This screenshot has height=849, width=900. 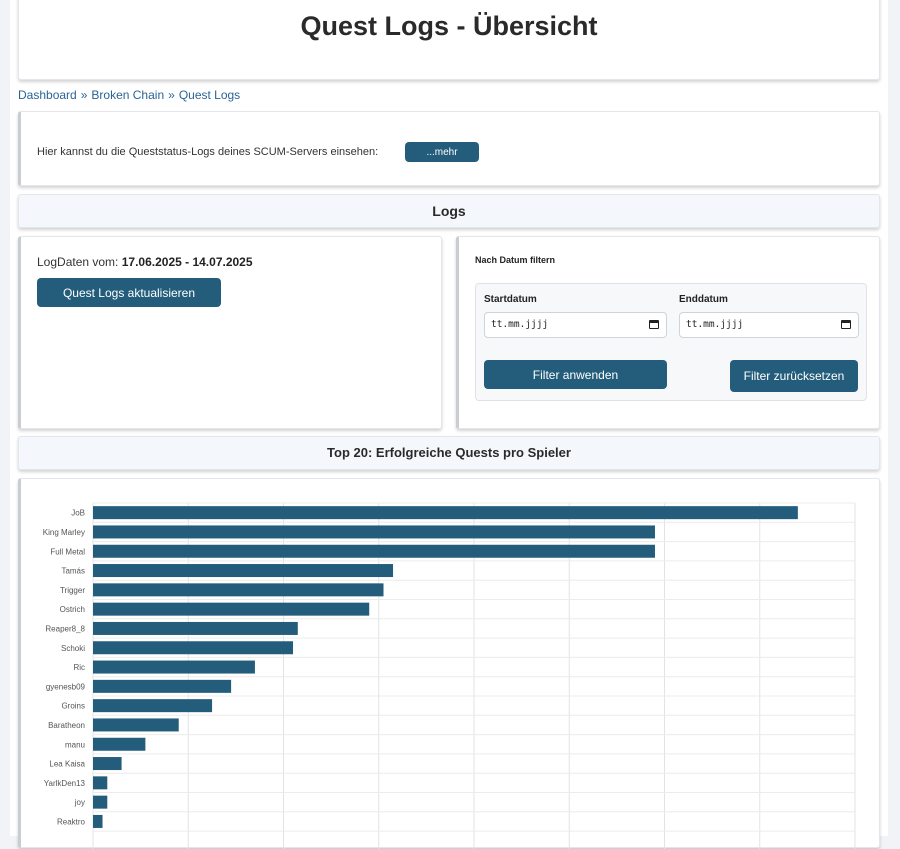 I want to click on page-title: Quest Logs - Übersicht, so click(x=449, y=26).